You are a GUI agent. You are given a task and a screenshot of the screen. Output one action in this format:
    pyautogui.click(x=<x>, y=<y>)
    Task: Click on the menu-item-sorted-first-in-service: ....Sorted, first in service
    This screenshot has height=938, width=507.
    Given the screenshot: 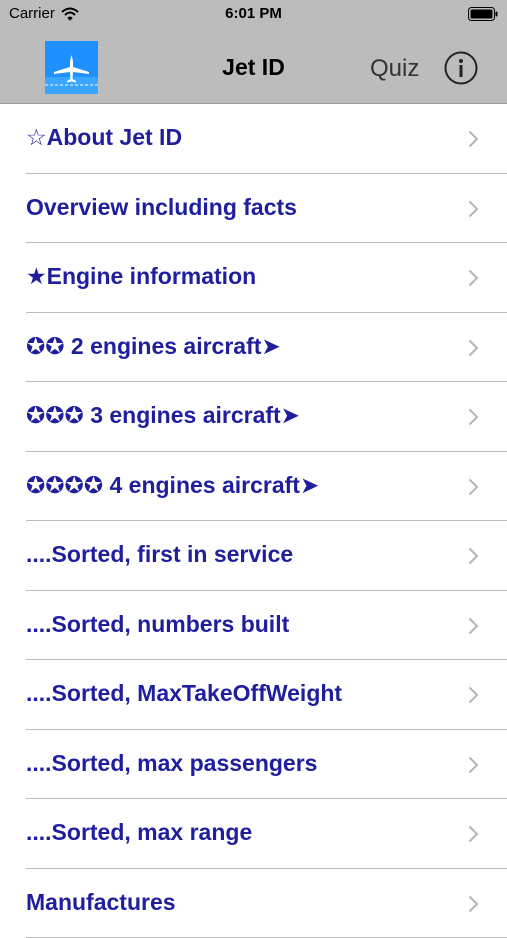 What is the action you would take?
    pyautogui.click(x=253, y=556)
    